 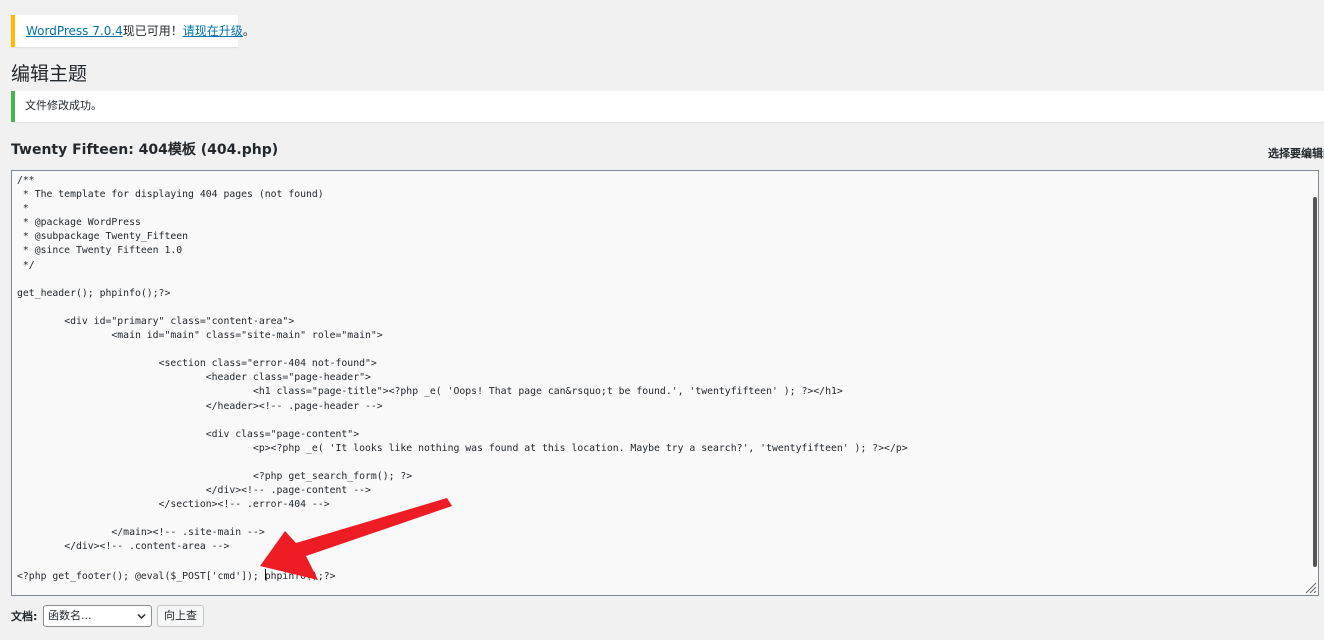 What do you see at coordinates (24, 616) in the screenshot?
I see `documentation-label: 文档:` at bounding box center [24, 616].